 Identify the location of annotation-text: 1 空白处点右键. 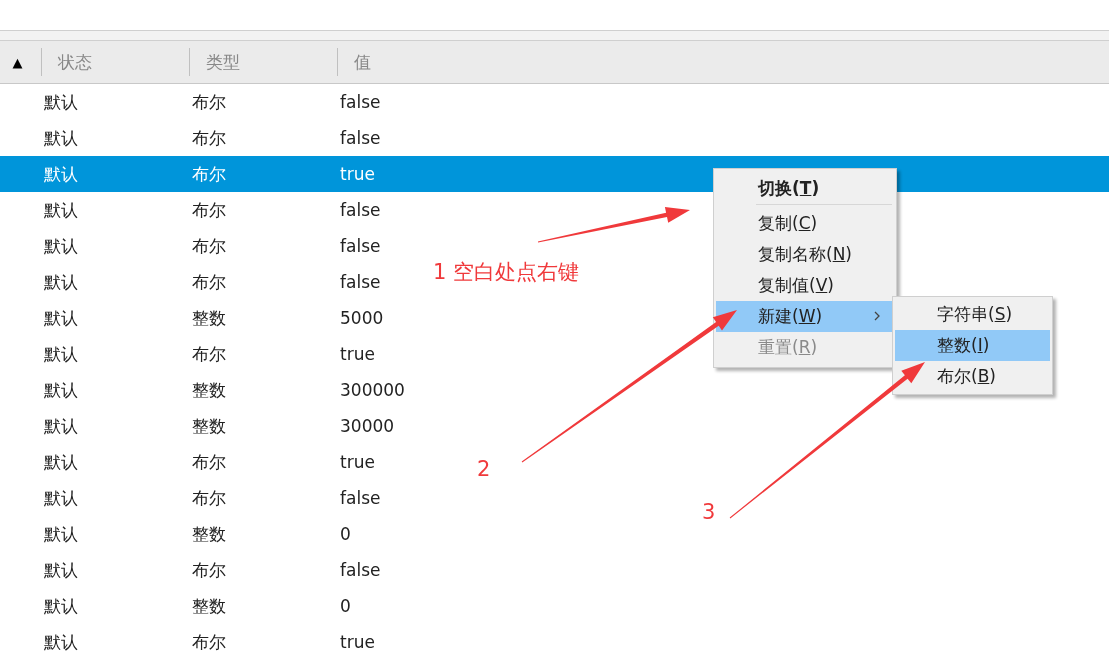
(506, 272).